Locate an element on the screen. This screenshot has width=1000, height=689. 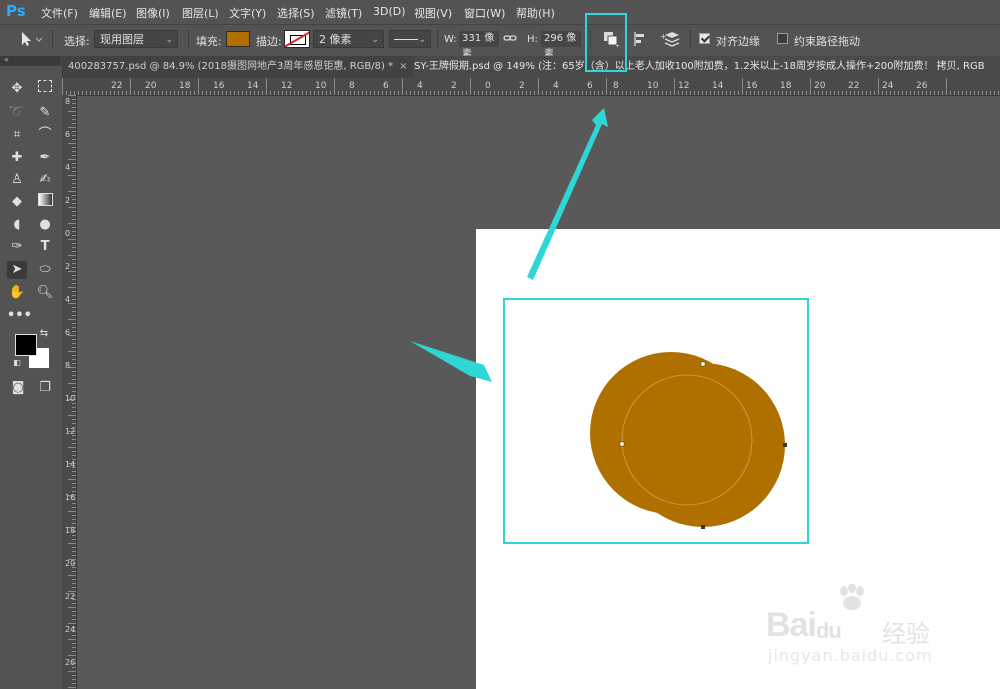
watermark-url: jingyan.baidu.com is located at coordinates (850, 655).